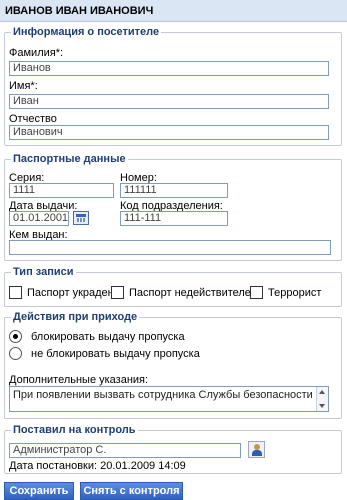  Describe the element at coordinates (295, 293) in the screenshot. I see `terrorist-label: Террорист` at that location.